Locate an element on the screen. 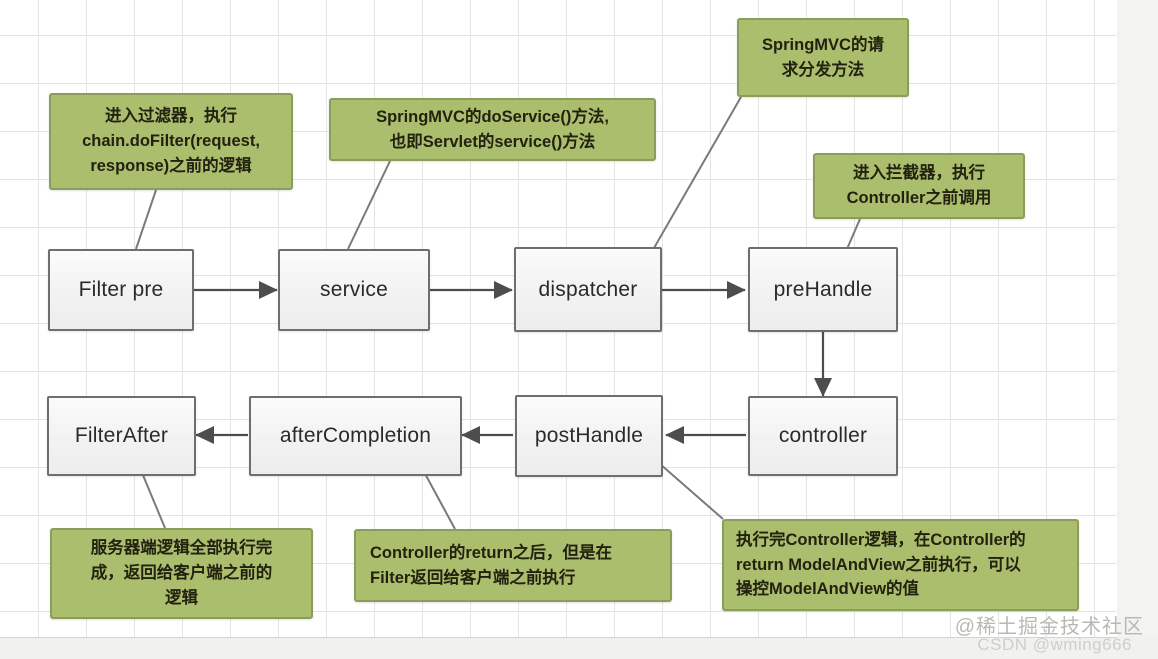 The height and width of the screenshot is (659, 1158). note-pre-handle: 进入拦截器，执行 Controller之前调用 is located at coordinates (919, 186).